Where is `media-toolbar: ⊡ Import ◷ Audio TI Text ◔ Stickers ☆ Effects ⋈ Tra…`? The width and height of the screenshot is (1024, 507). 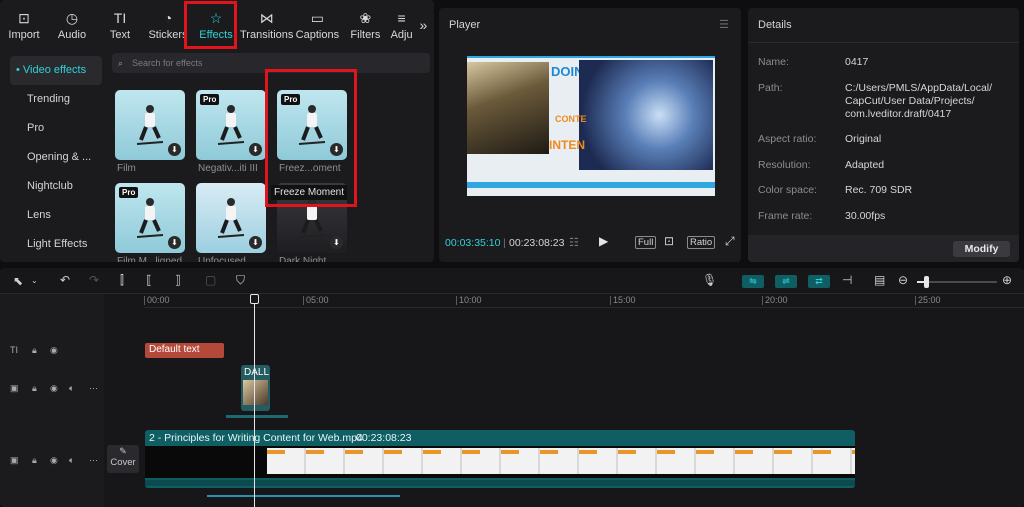 media-toolbar: ⊡ Import ◷ Audio TI Text ◔ Stickers ☆ Effects ⋈ Tra… is located at coordinates (216, 25).